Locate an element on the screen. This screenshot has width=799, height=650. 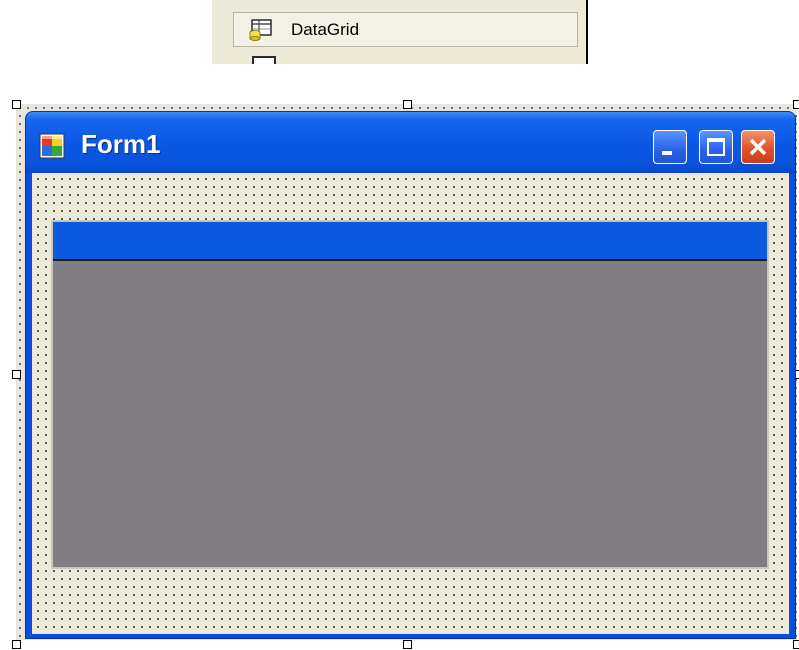
close-icon is located at coordinates (758, 147).